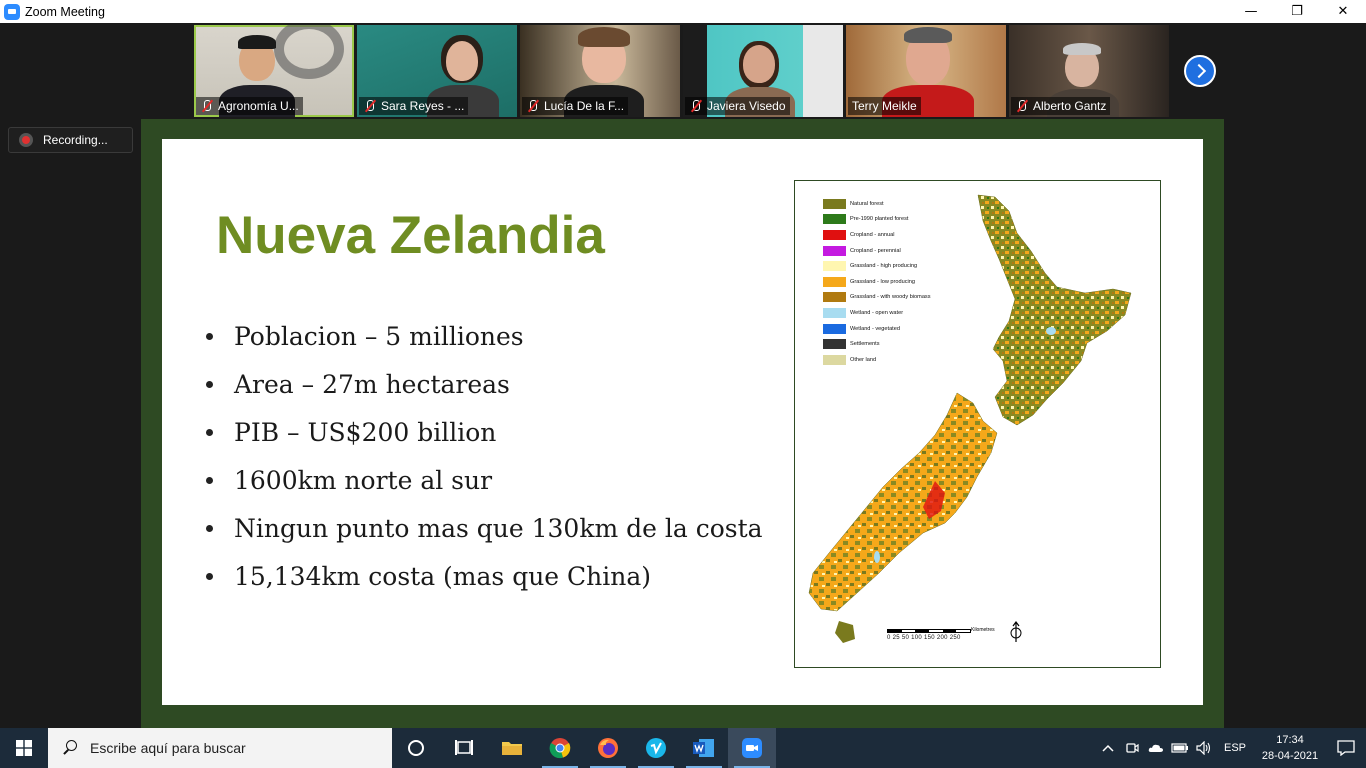 The image size is (1366, 768). What do you see at coordinates (1070, 106) in the screenshot?
I see `participant-name: Alberto Gantz` at bounding box center [1070, 106].